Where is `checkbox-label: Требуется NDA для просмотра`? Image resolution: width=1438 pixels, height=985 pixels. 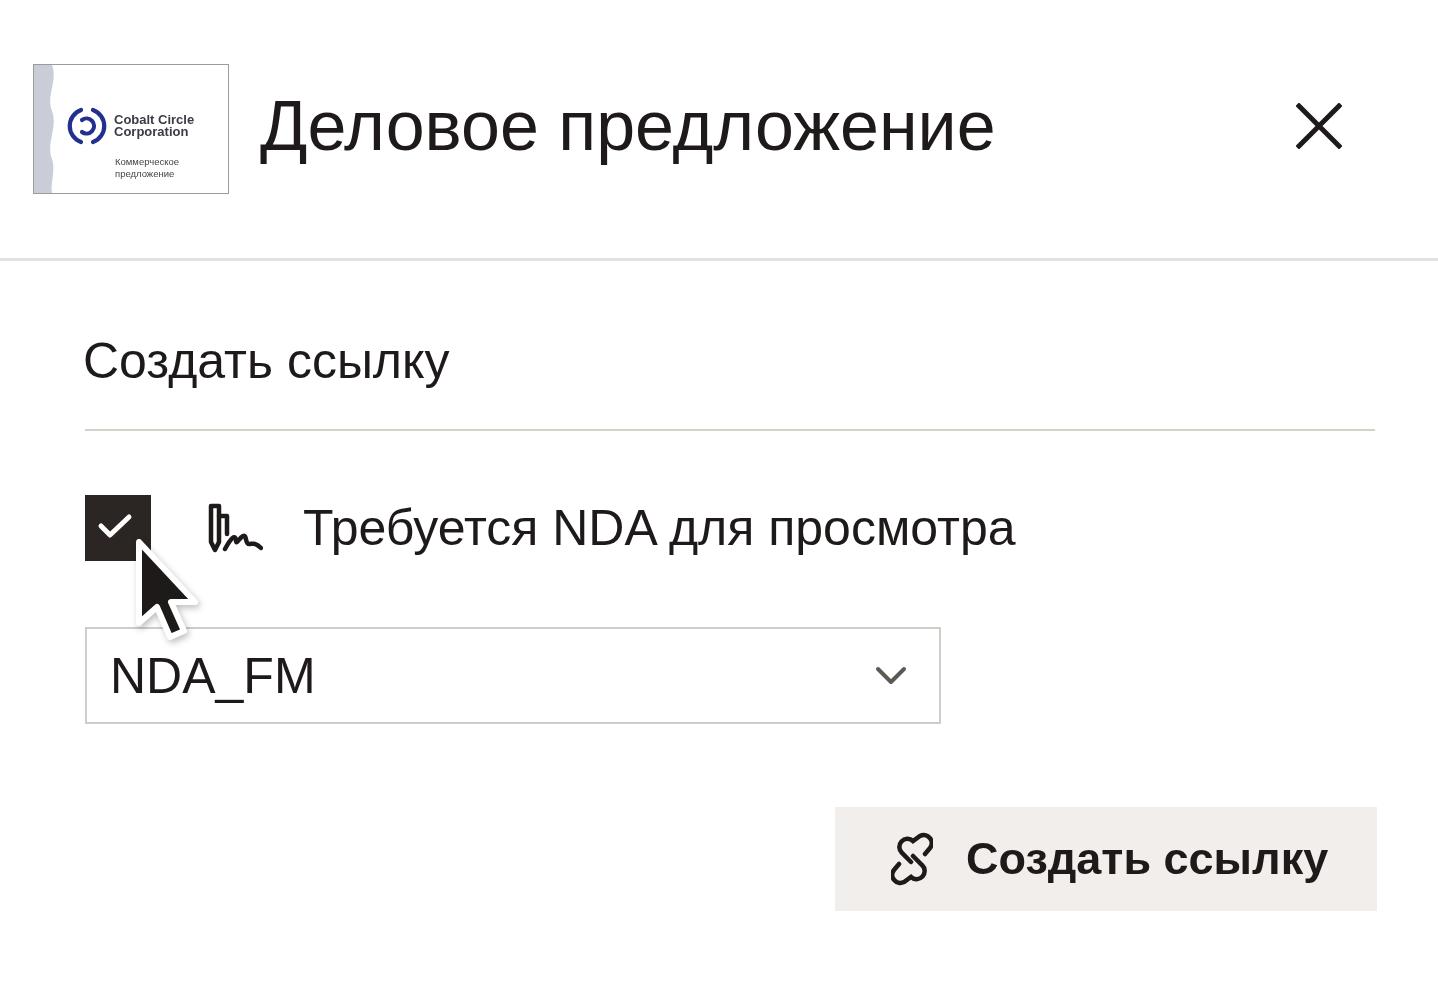
checkbox-label: Требуется NDA для просмотра is located at coordinates (659, 528).